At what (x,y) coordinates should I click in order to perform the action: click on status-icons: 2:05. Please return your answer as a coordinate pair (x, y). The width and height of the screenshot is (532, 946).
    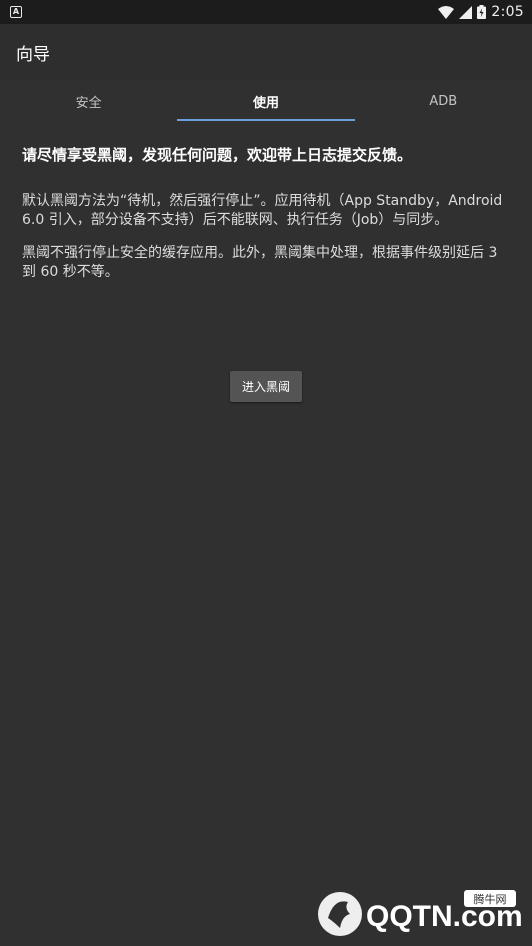
    Looking at the image, I should click on (481, 12).